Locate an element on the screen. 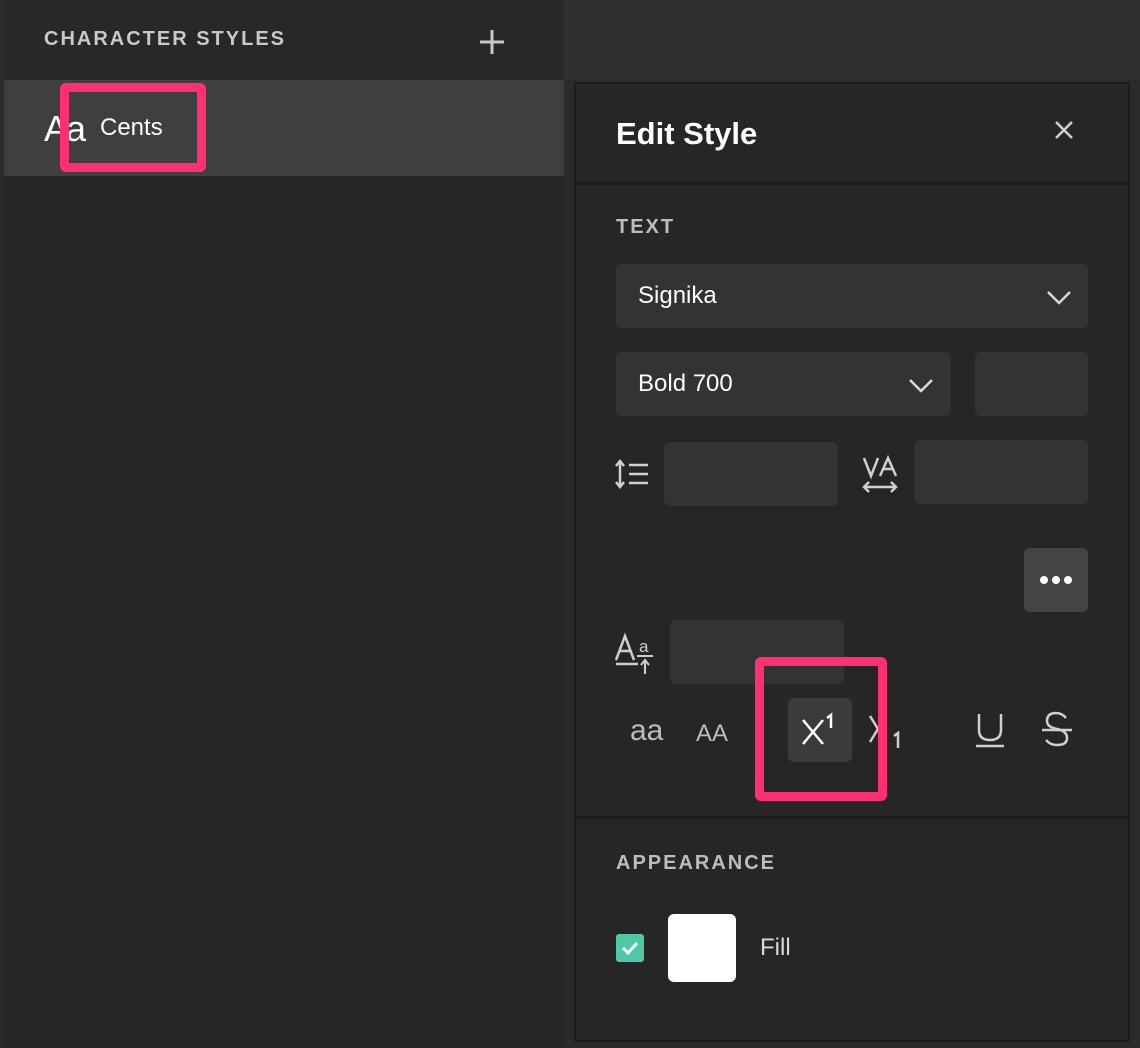  style-item-label: Cents is located at coordinates (131, 127).